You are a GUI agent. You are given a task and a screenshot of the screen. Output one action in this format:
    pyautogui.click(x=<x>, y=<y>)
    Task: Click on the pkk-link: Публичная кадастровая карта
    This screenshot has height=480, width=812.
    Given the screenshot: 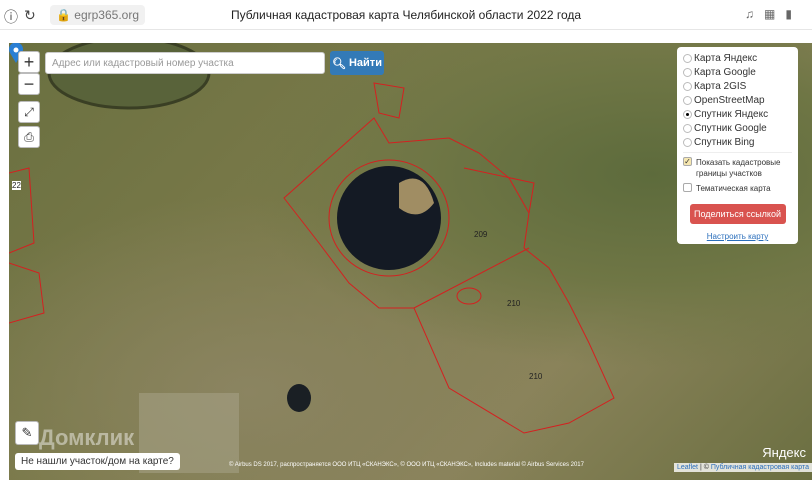 What is the action you would take?
    pyautogui.click(x=760, y=467)
    